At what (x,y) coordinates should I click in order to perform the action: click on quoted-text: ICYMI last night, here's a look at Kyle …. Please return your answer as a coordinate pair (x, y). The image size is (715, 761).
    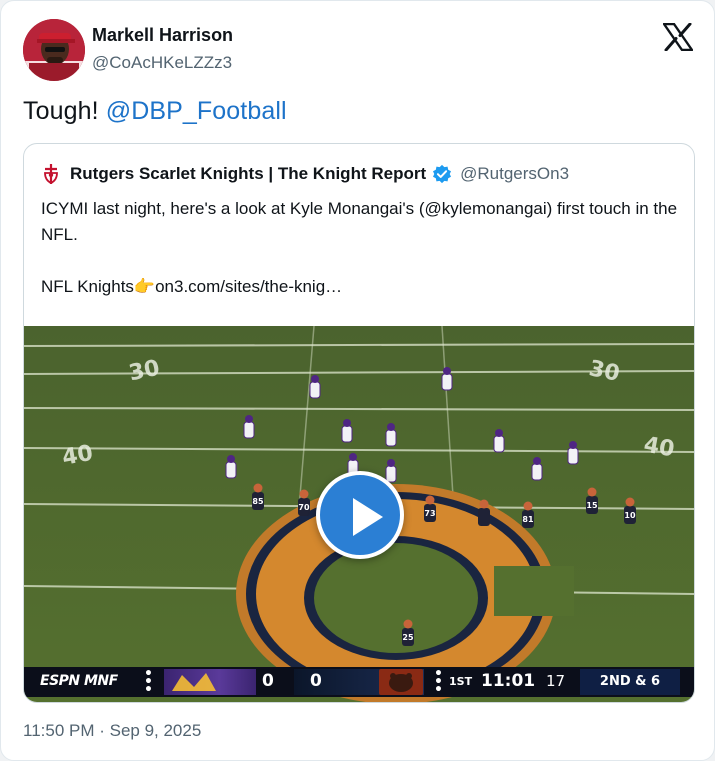
    Looking at the image, I should click on (361, 248).